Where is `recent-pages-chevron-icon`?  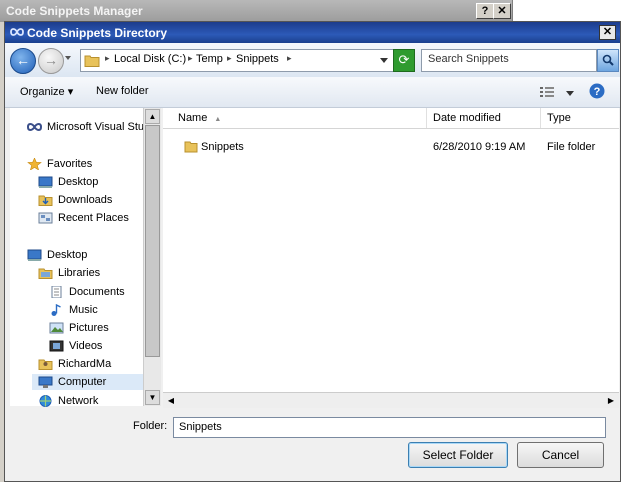
recent-pages-chevron-icon is located at coordinates (68, 58).